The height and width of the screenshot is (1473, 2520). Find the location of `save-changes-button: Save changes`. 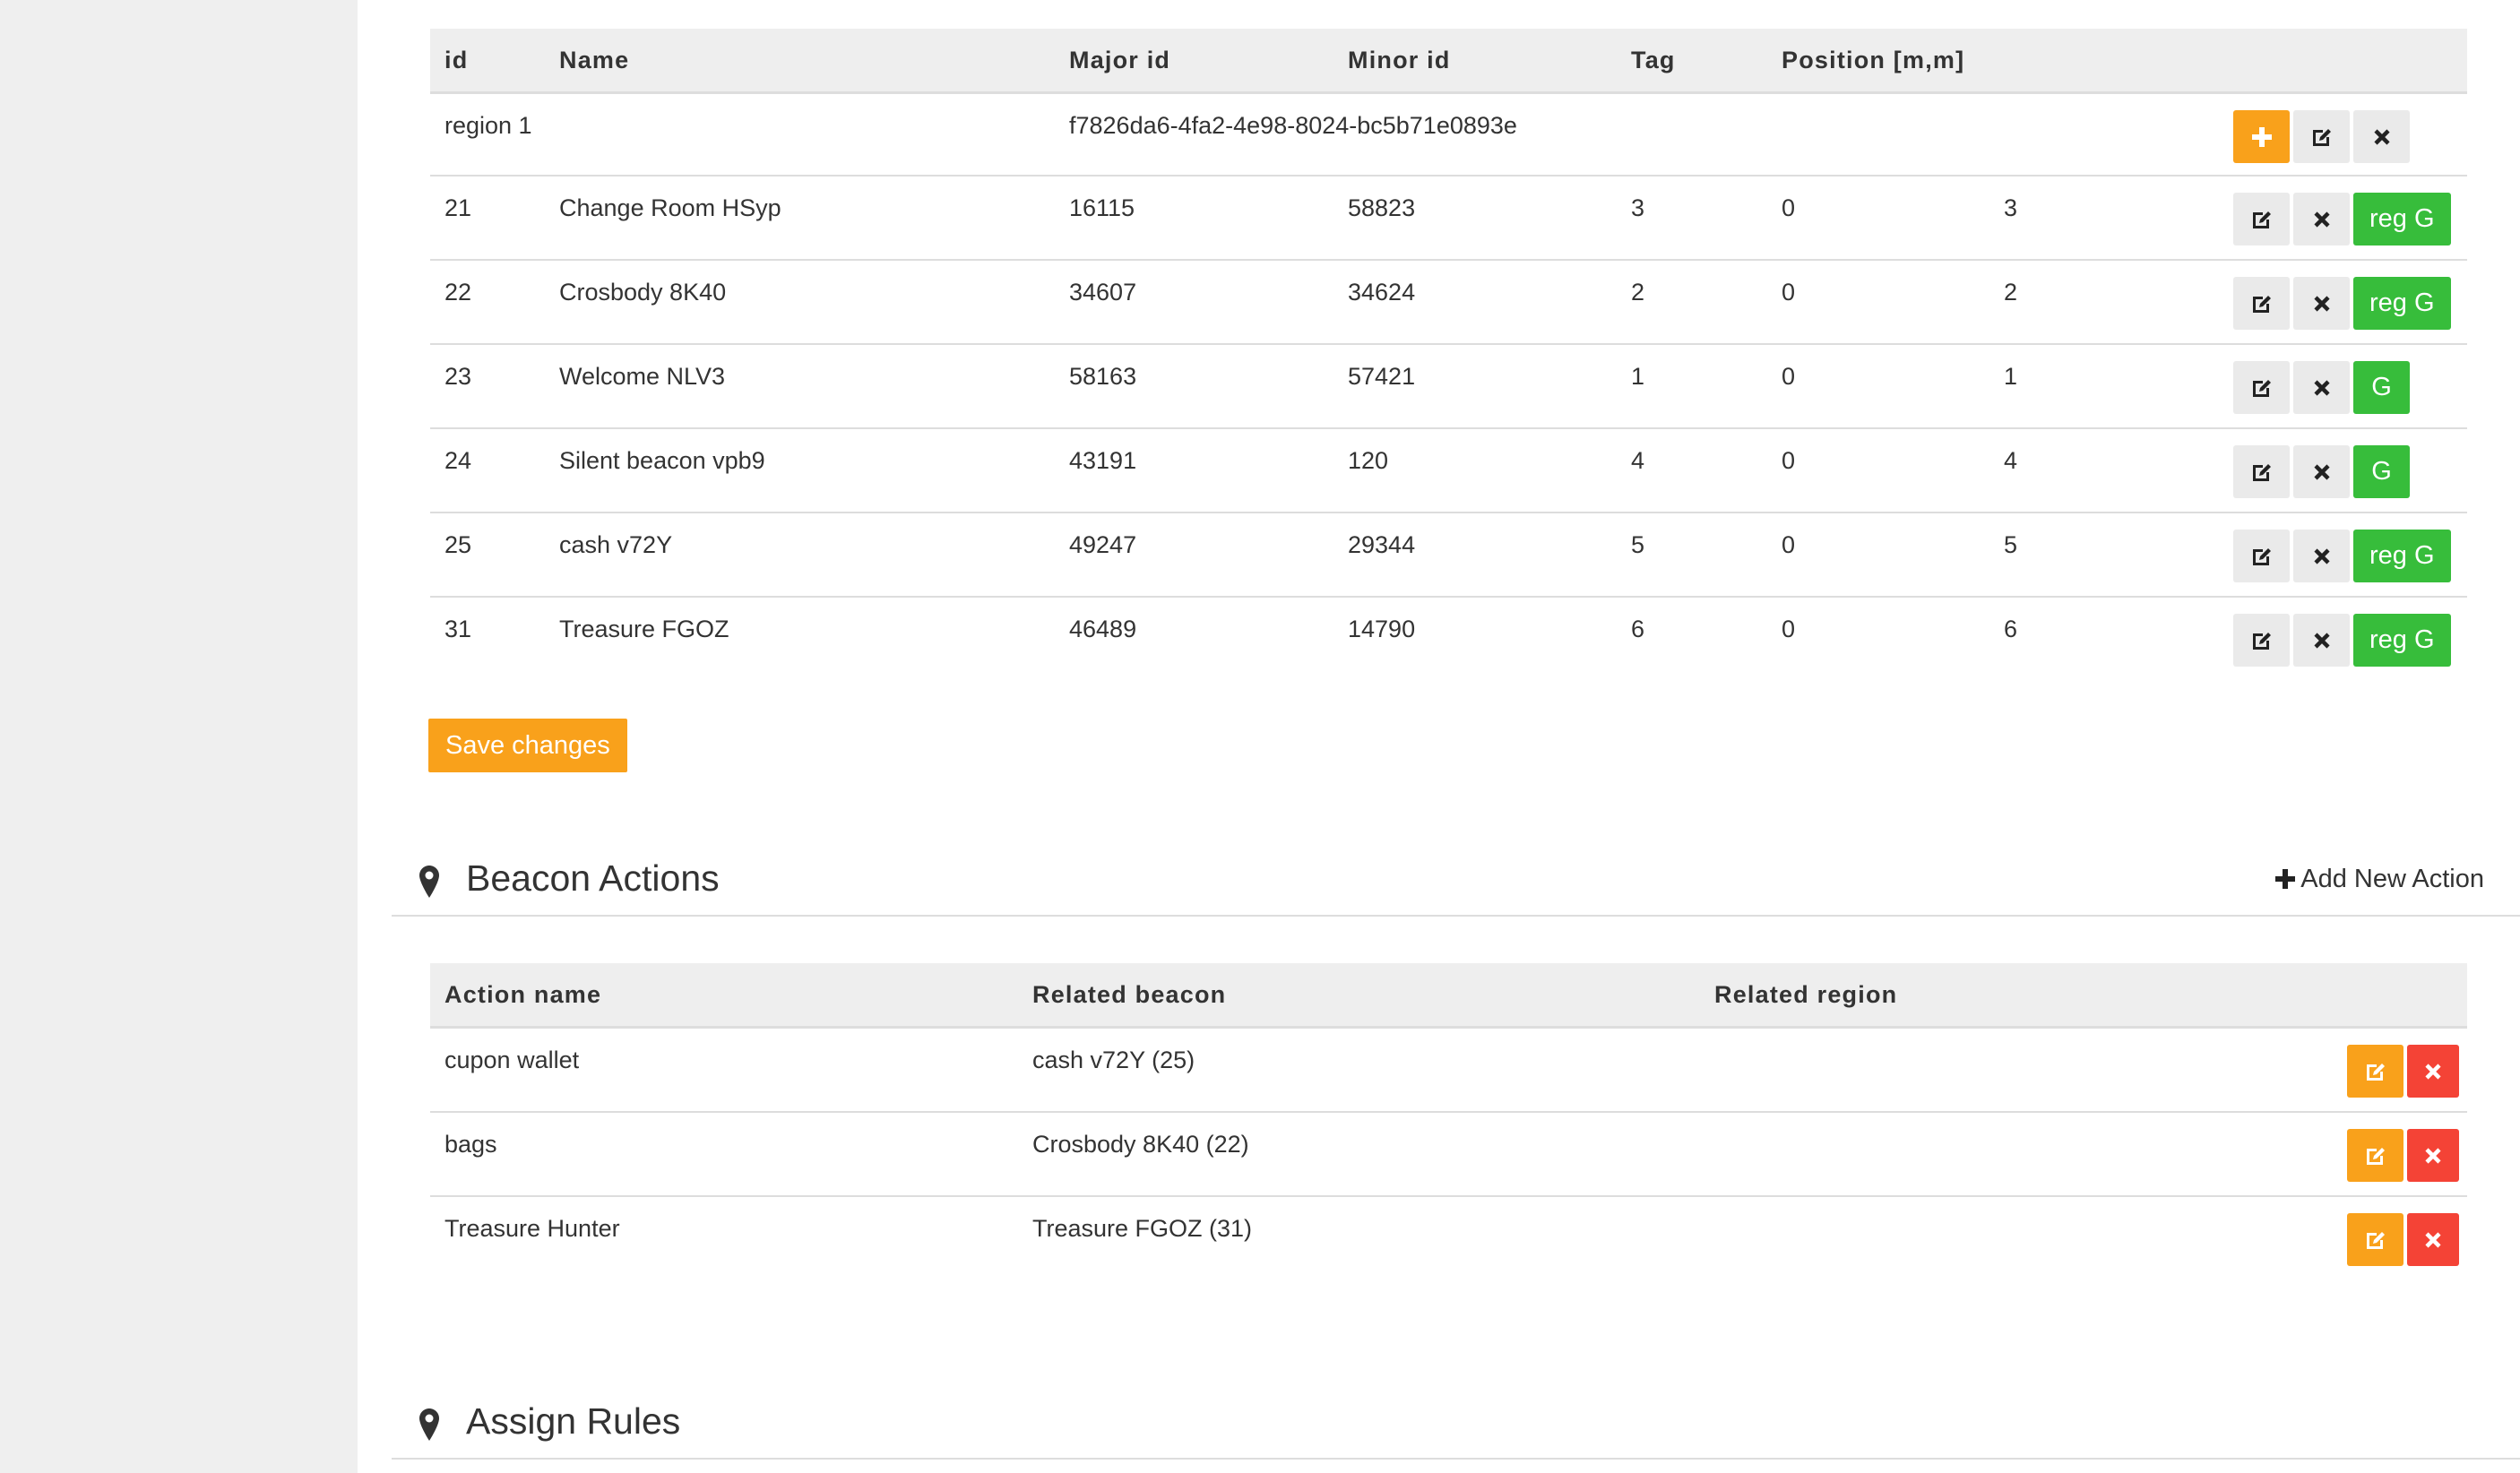

save-changes-button: Save changes is located at coordinates (527, 745).